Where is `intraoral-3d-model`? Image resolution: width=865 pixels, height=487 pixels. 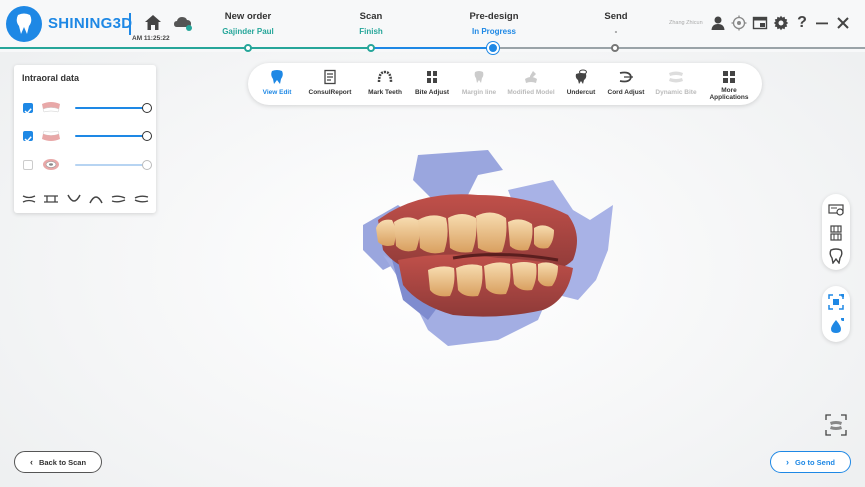 intraoral-3d-model is located at coordinates (487, 248).